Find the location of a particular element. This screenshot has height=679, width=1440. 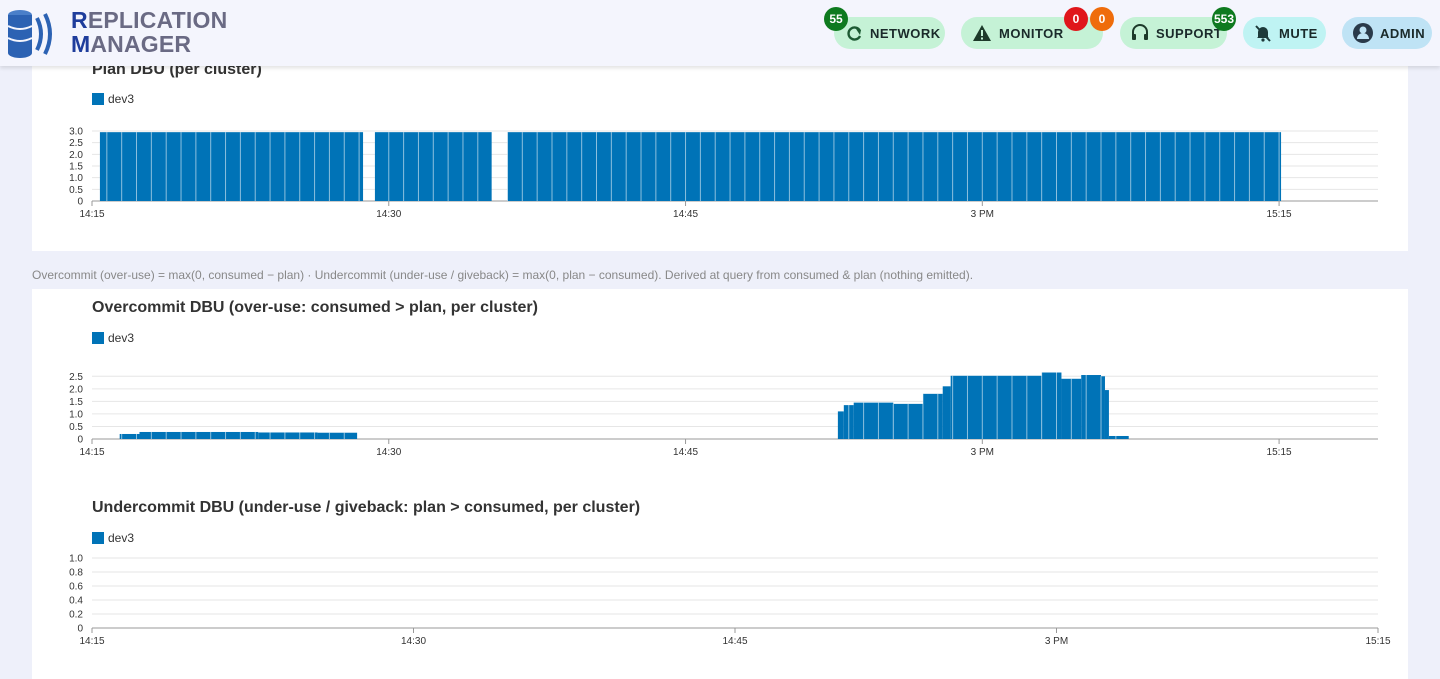

undercommit-dbu-chart: 0 0.2 0.4 0.6 0.8 1.0 14:15 14:30 14:45 3 PM 15:15 is located at coordinates (730, 601).